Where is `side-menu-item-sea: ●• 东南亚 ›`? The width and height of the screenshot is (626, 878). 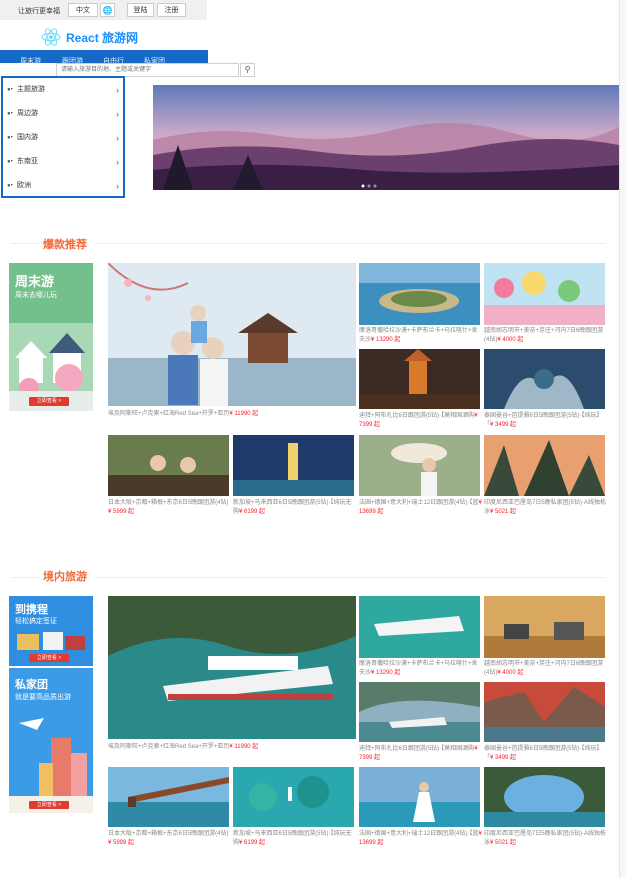
side-menu-item-sea: ●• 东南亚 › is located at coordinates (63, 162).